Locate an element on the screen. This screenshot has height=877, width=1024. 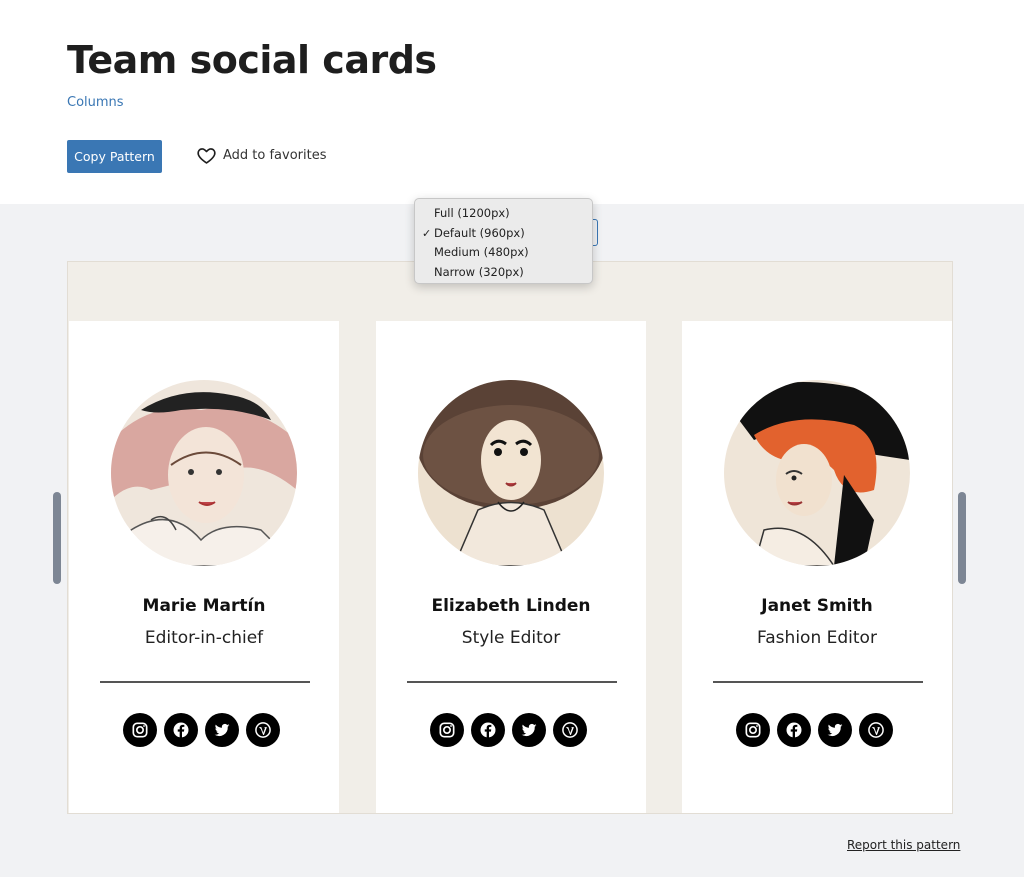
page-title: Team social cards is located at coordinates (252, 60).